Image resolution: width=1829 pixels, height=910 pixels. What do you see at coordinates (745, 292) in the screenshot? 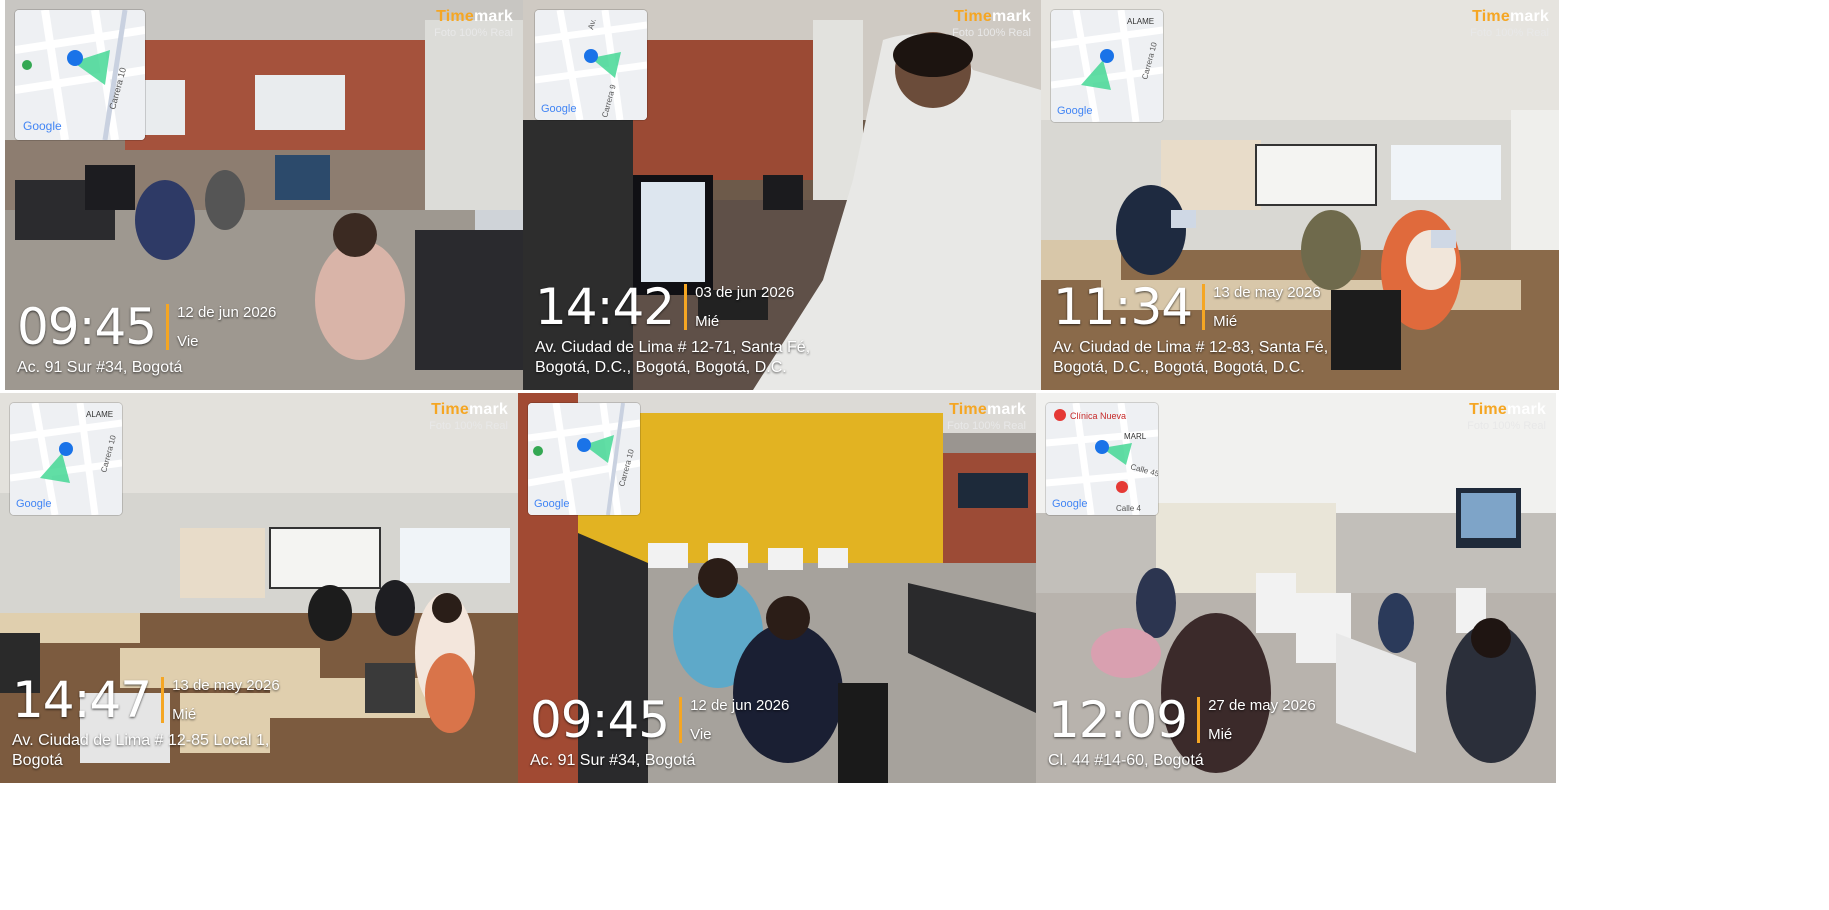
I see `date-text: 03 de jun 2026` at bounding box center [745, 292].